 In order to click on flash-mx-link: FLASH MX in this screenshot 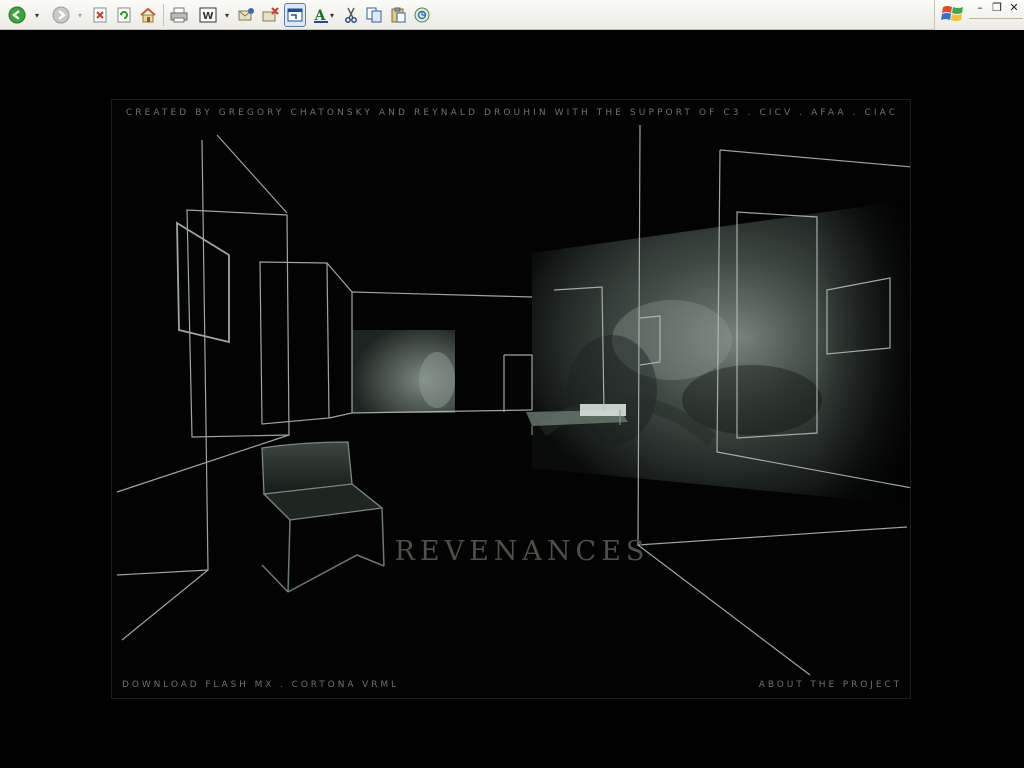, I will do `click(239, 685)`.